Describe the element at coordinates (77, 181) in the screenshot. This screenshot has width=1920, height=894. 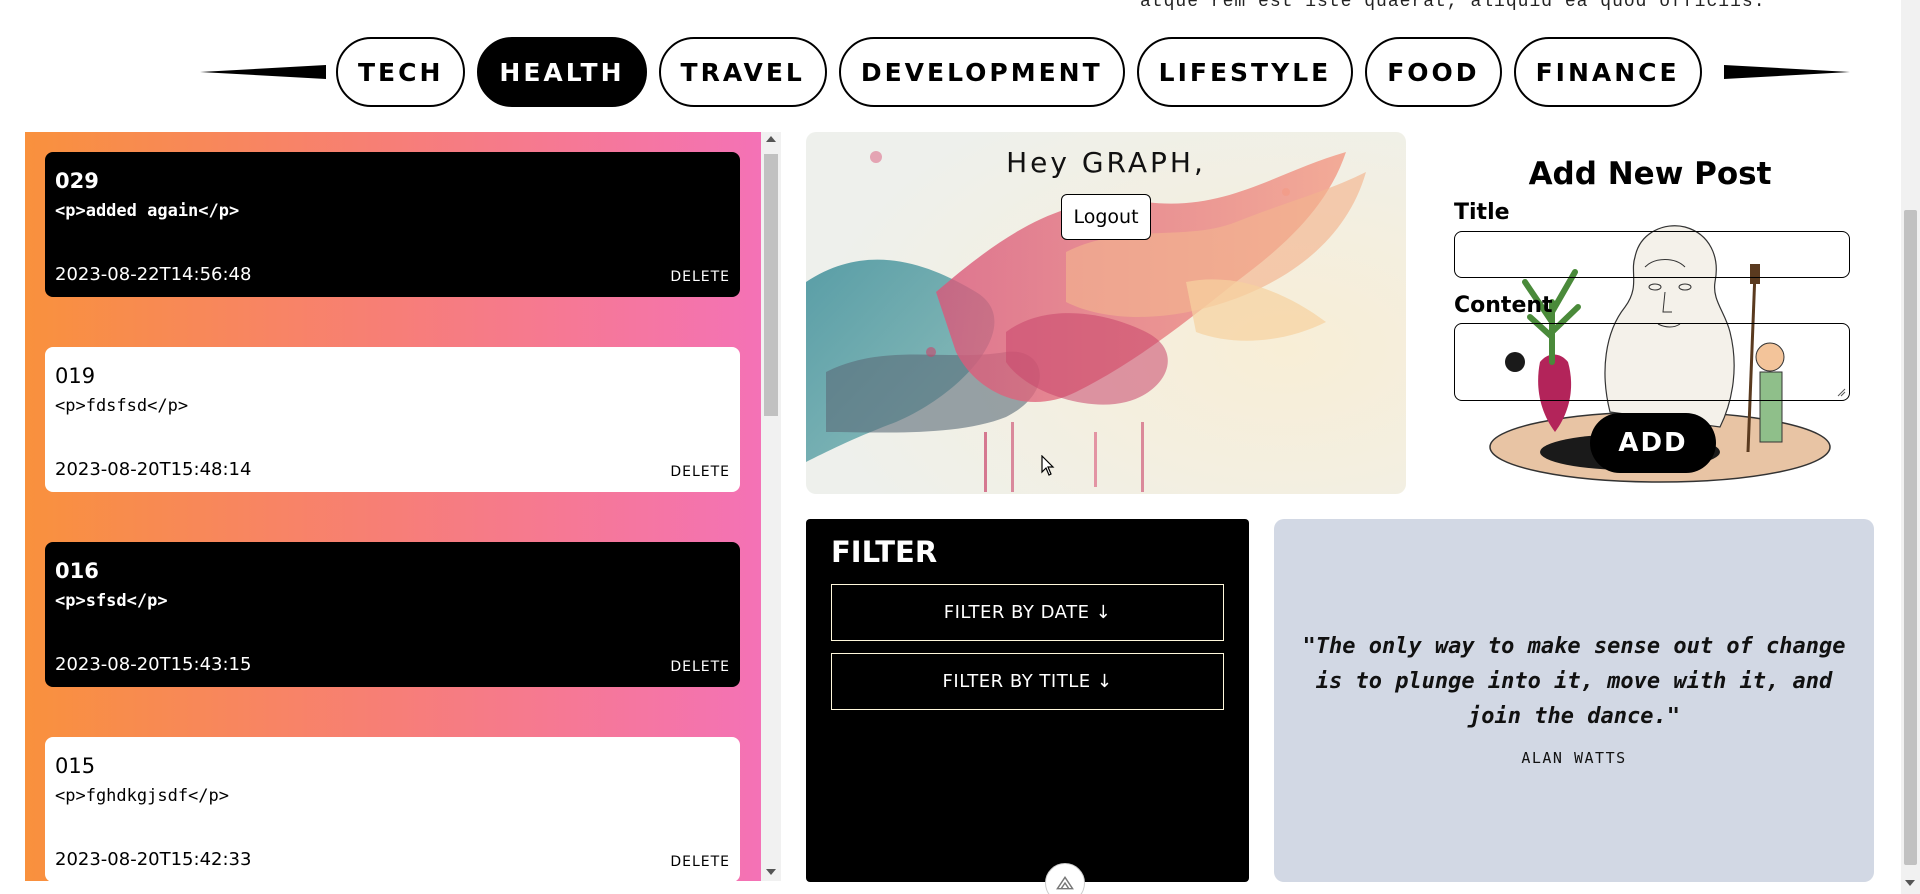
I see `post-id: 029` at that location.